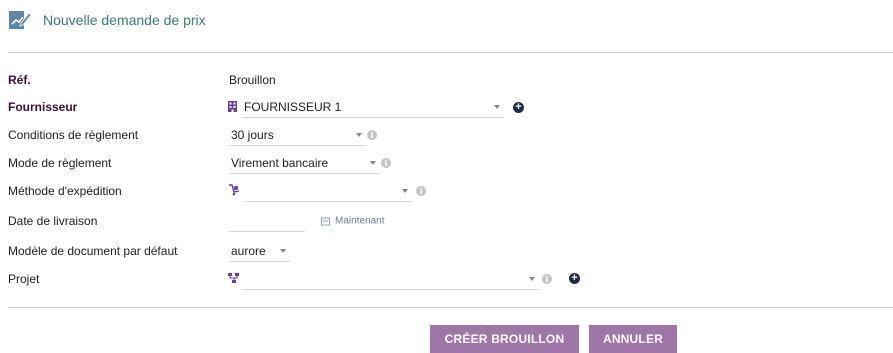 Image resolution: width=893 pixels, height=353 pixels. What do you see at coordinates (280, 162) in the screenshot?
I see `payment-mode-value: Virement bancaire` at bounding box center [280, 162].